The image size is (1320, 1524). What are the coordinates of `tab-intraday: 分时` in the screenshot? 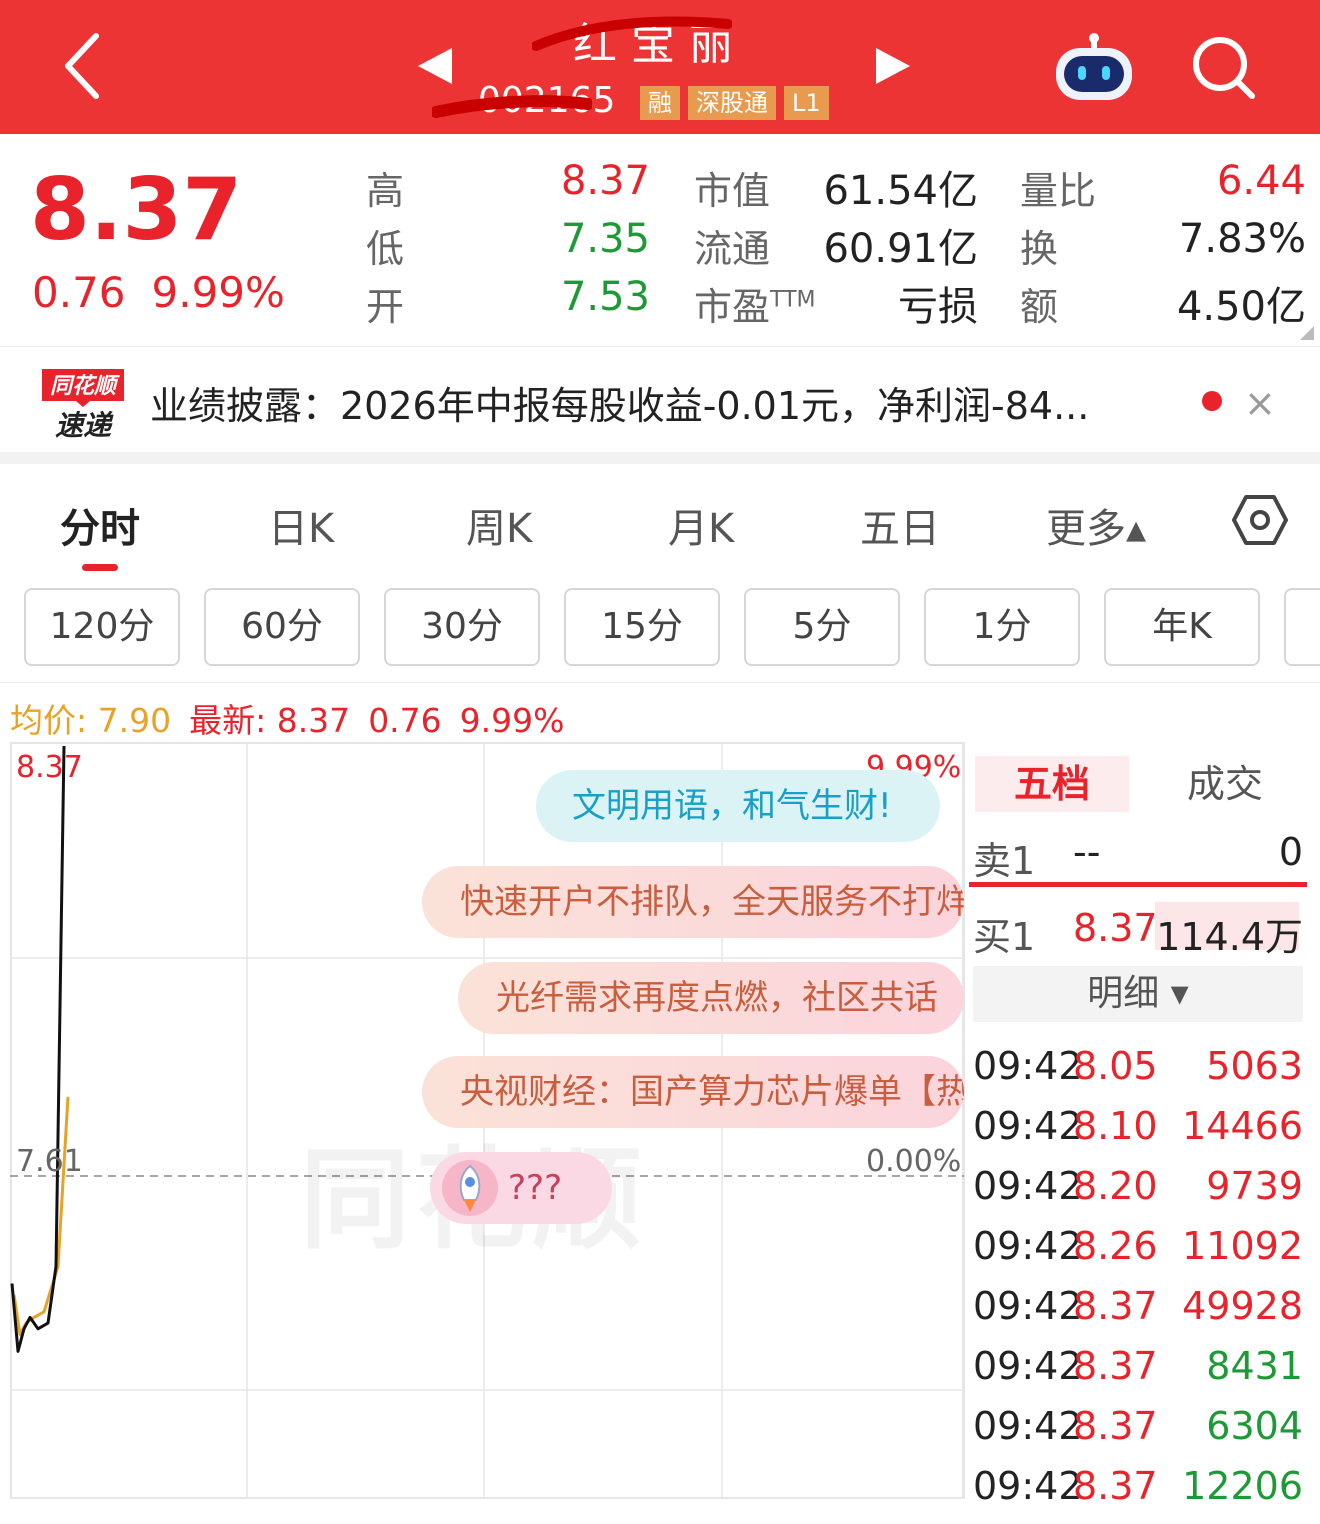 It's located at (100, 525).